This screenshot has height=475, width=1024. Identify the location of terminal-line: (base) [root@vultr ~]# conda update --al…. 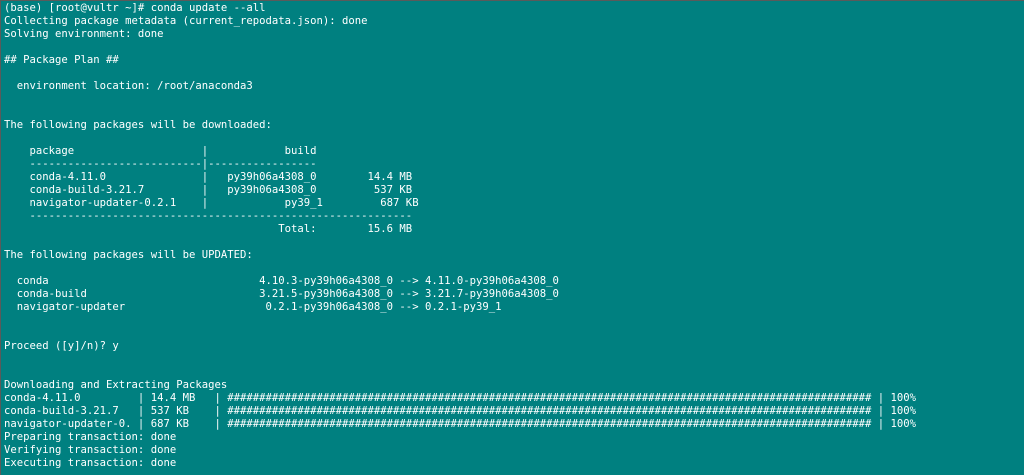
(135, 8).